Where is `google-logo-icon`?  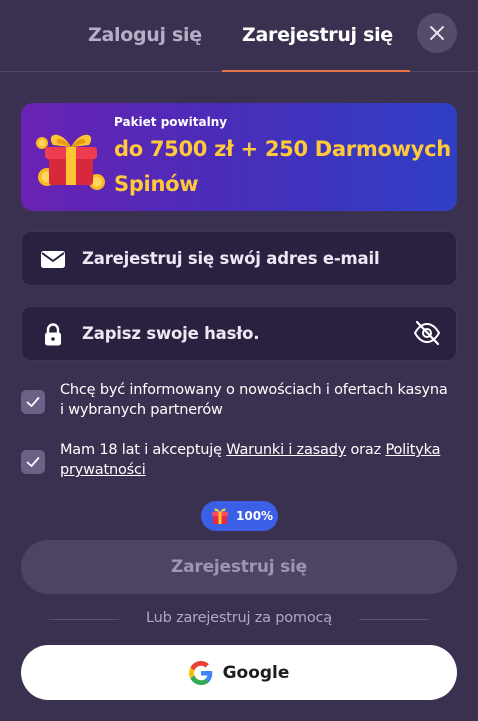 google-logo-icon is located at coordinates (200, 672).